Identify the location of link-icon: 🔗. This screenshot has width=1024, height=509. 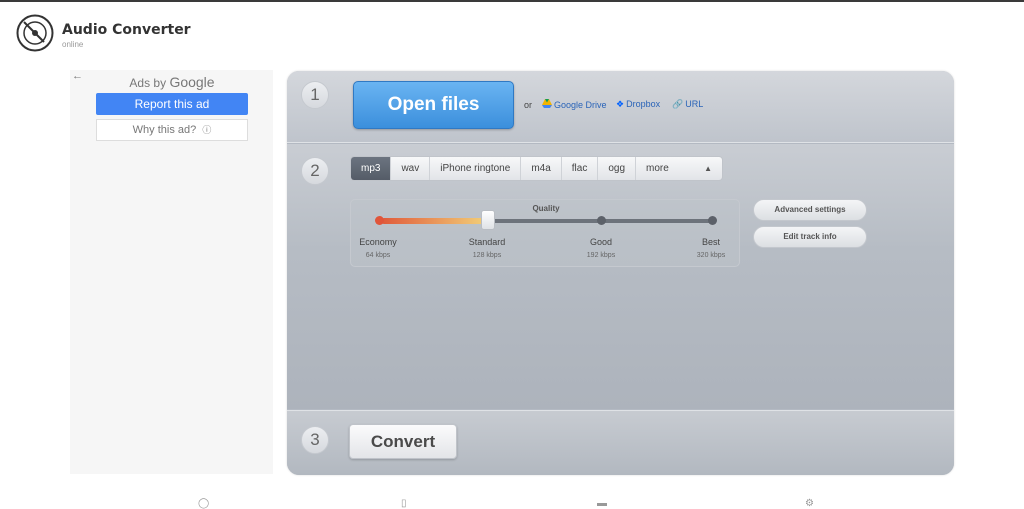
(678, 104).